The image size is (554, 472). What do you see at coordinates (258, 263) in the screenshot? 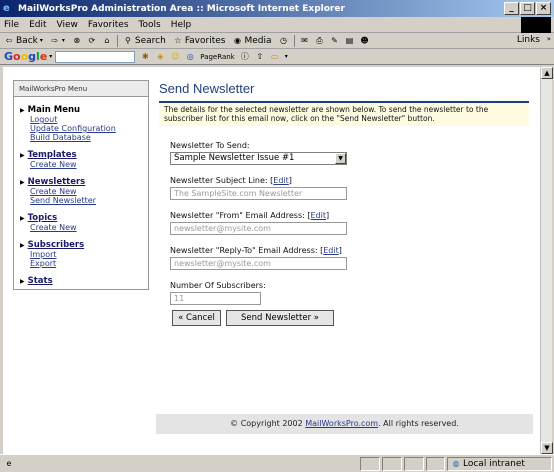
I see `reply-to-address-field: newsletter@mysite.com` at bounding box center [258, 263].